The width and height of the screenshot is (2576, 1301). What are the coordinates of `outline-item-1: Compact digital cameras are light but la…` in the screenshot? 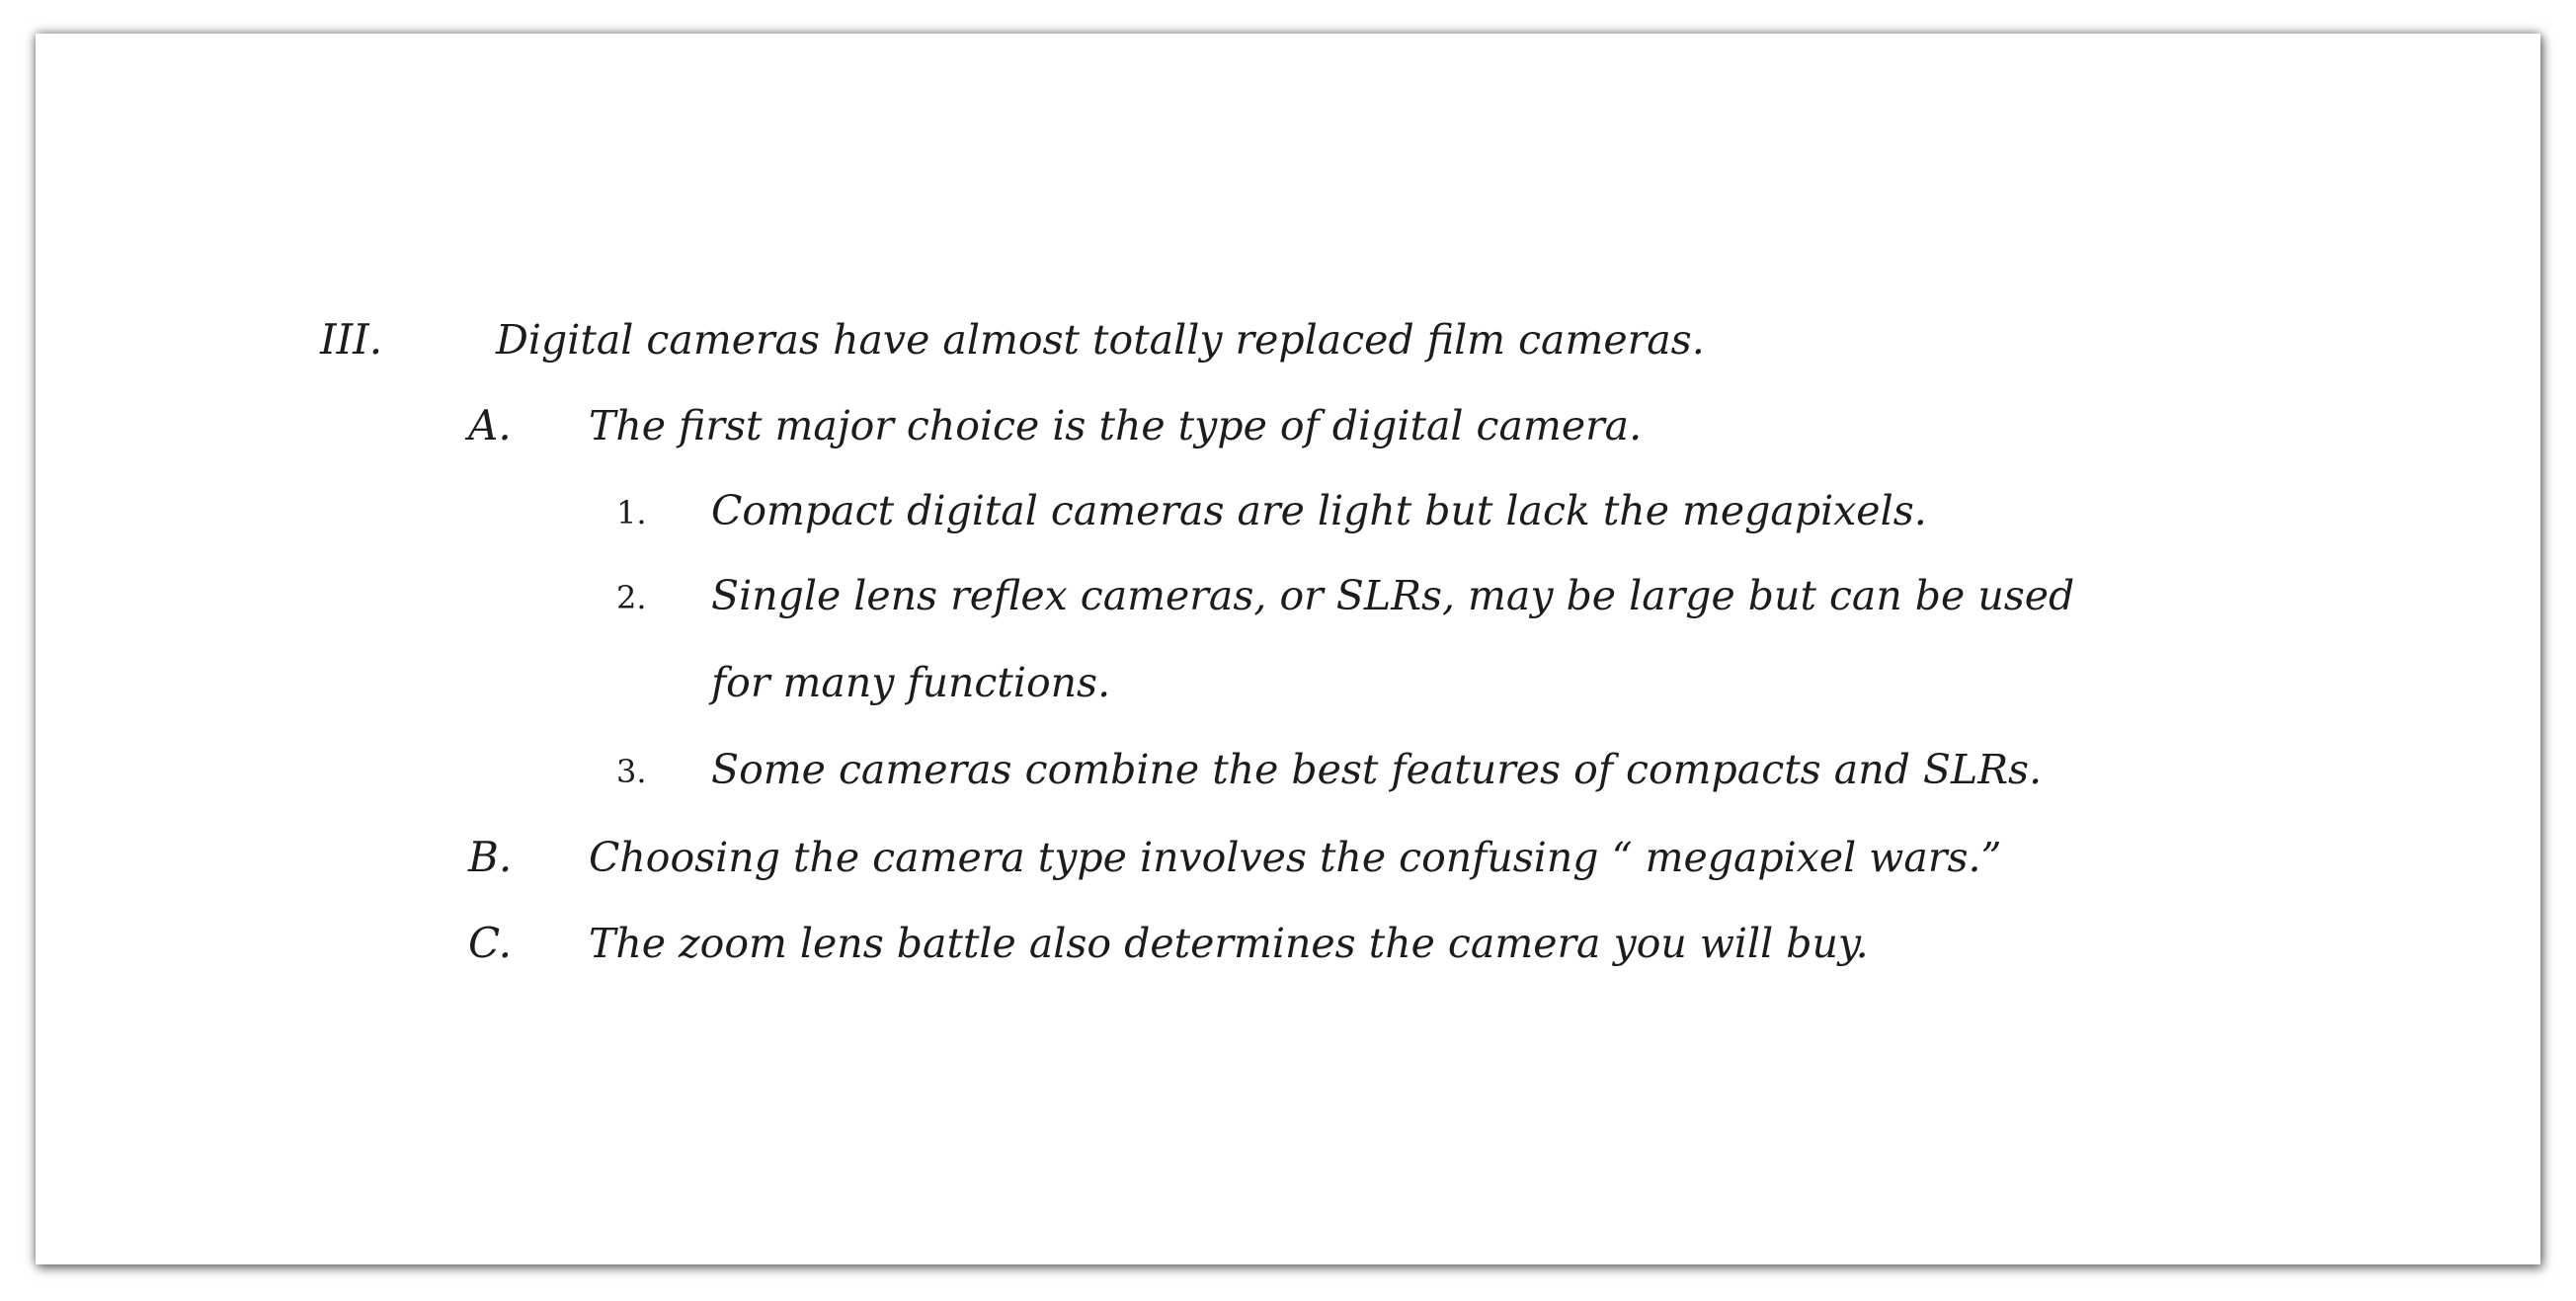 It's located at (1319, 510).